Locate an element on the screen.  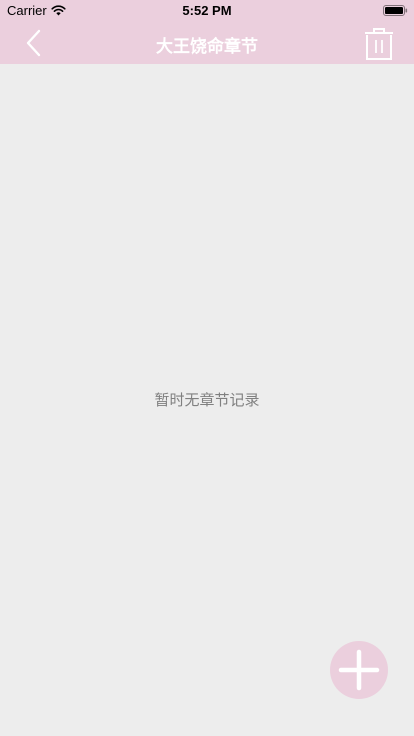
add-chapter-button is located at coordinates (359, 670).